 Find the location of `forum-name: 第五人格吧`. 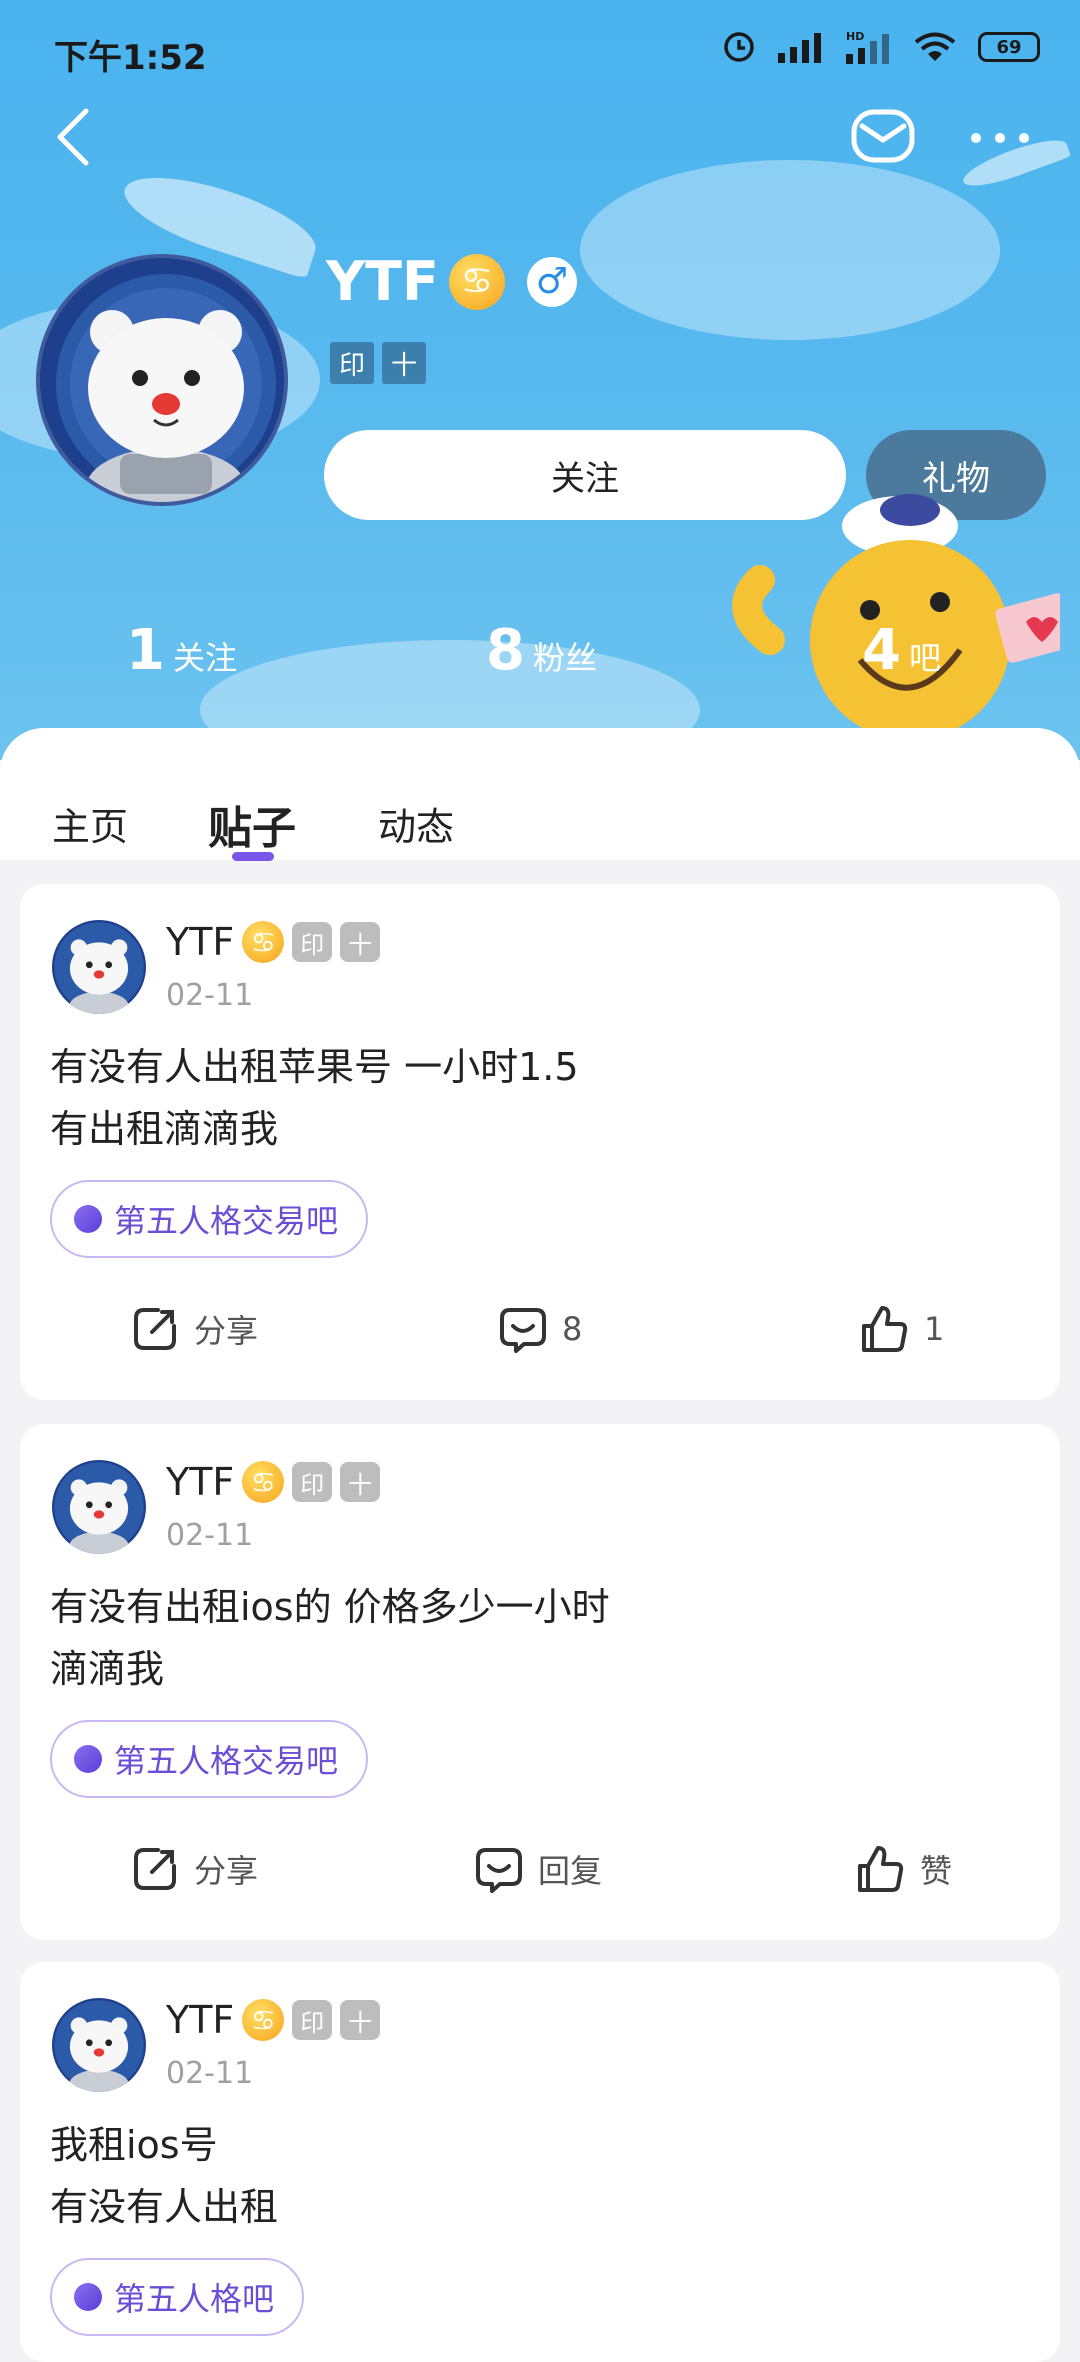

forum-name: 第五人格吧 is located at coordinates (194, 2299).